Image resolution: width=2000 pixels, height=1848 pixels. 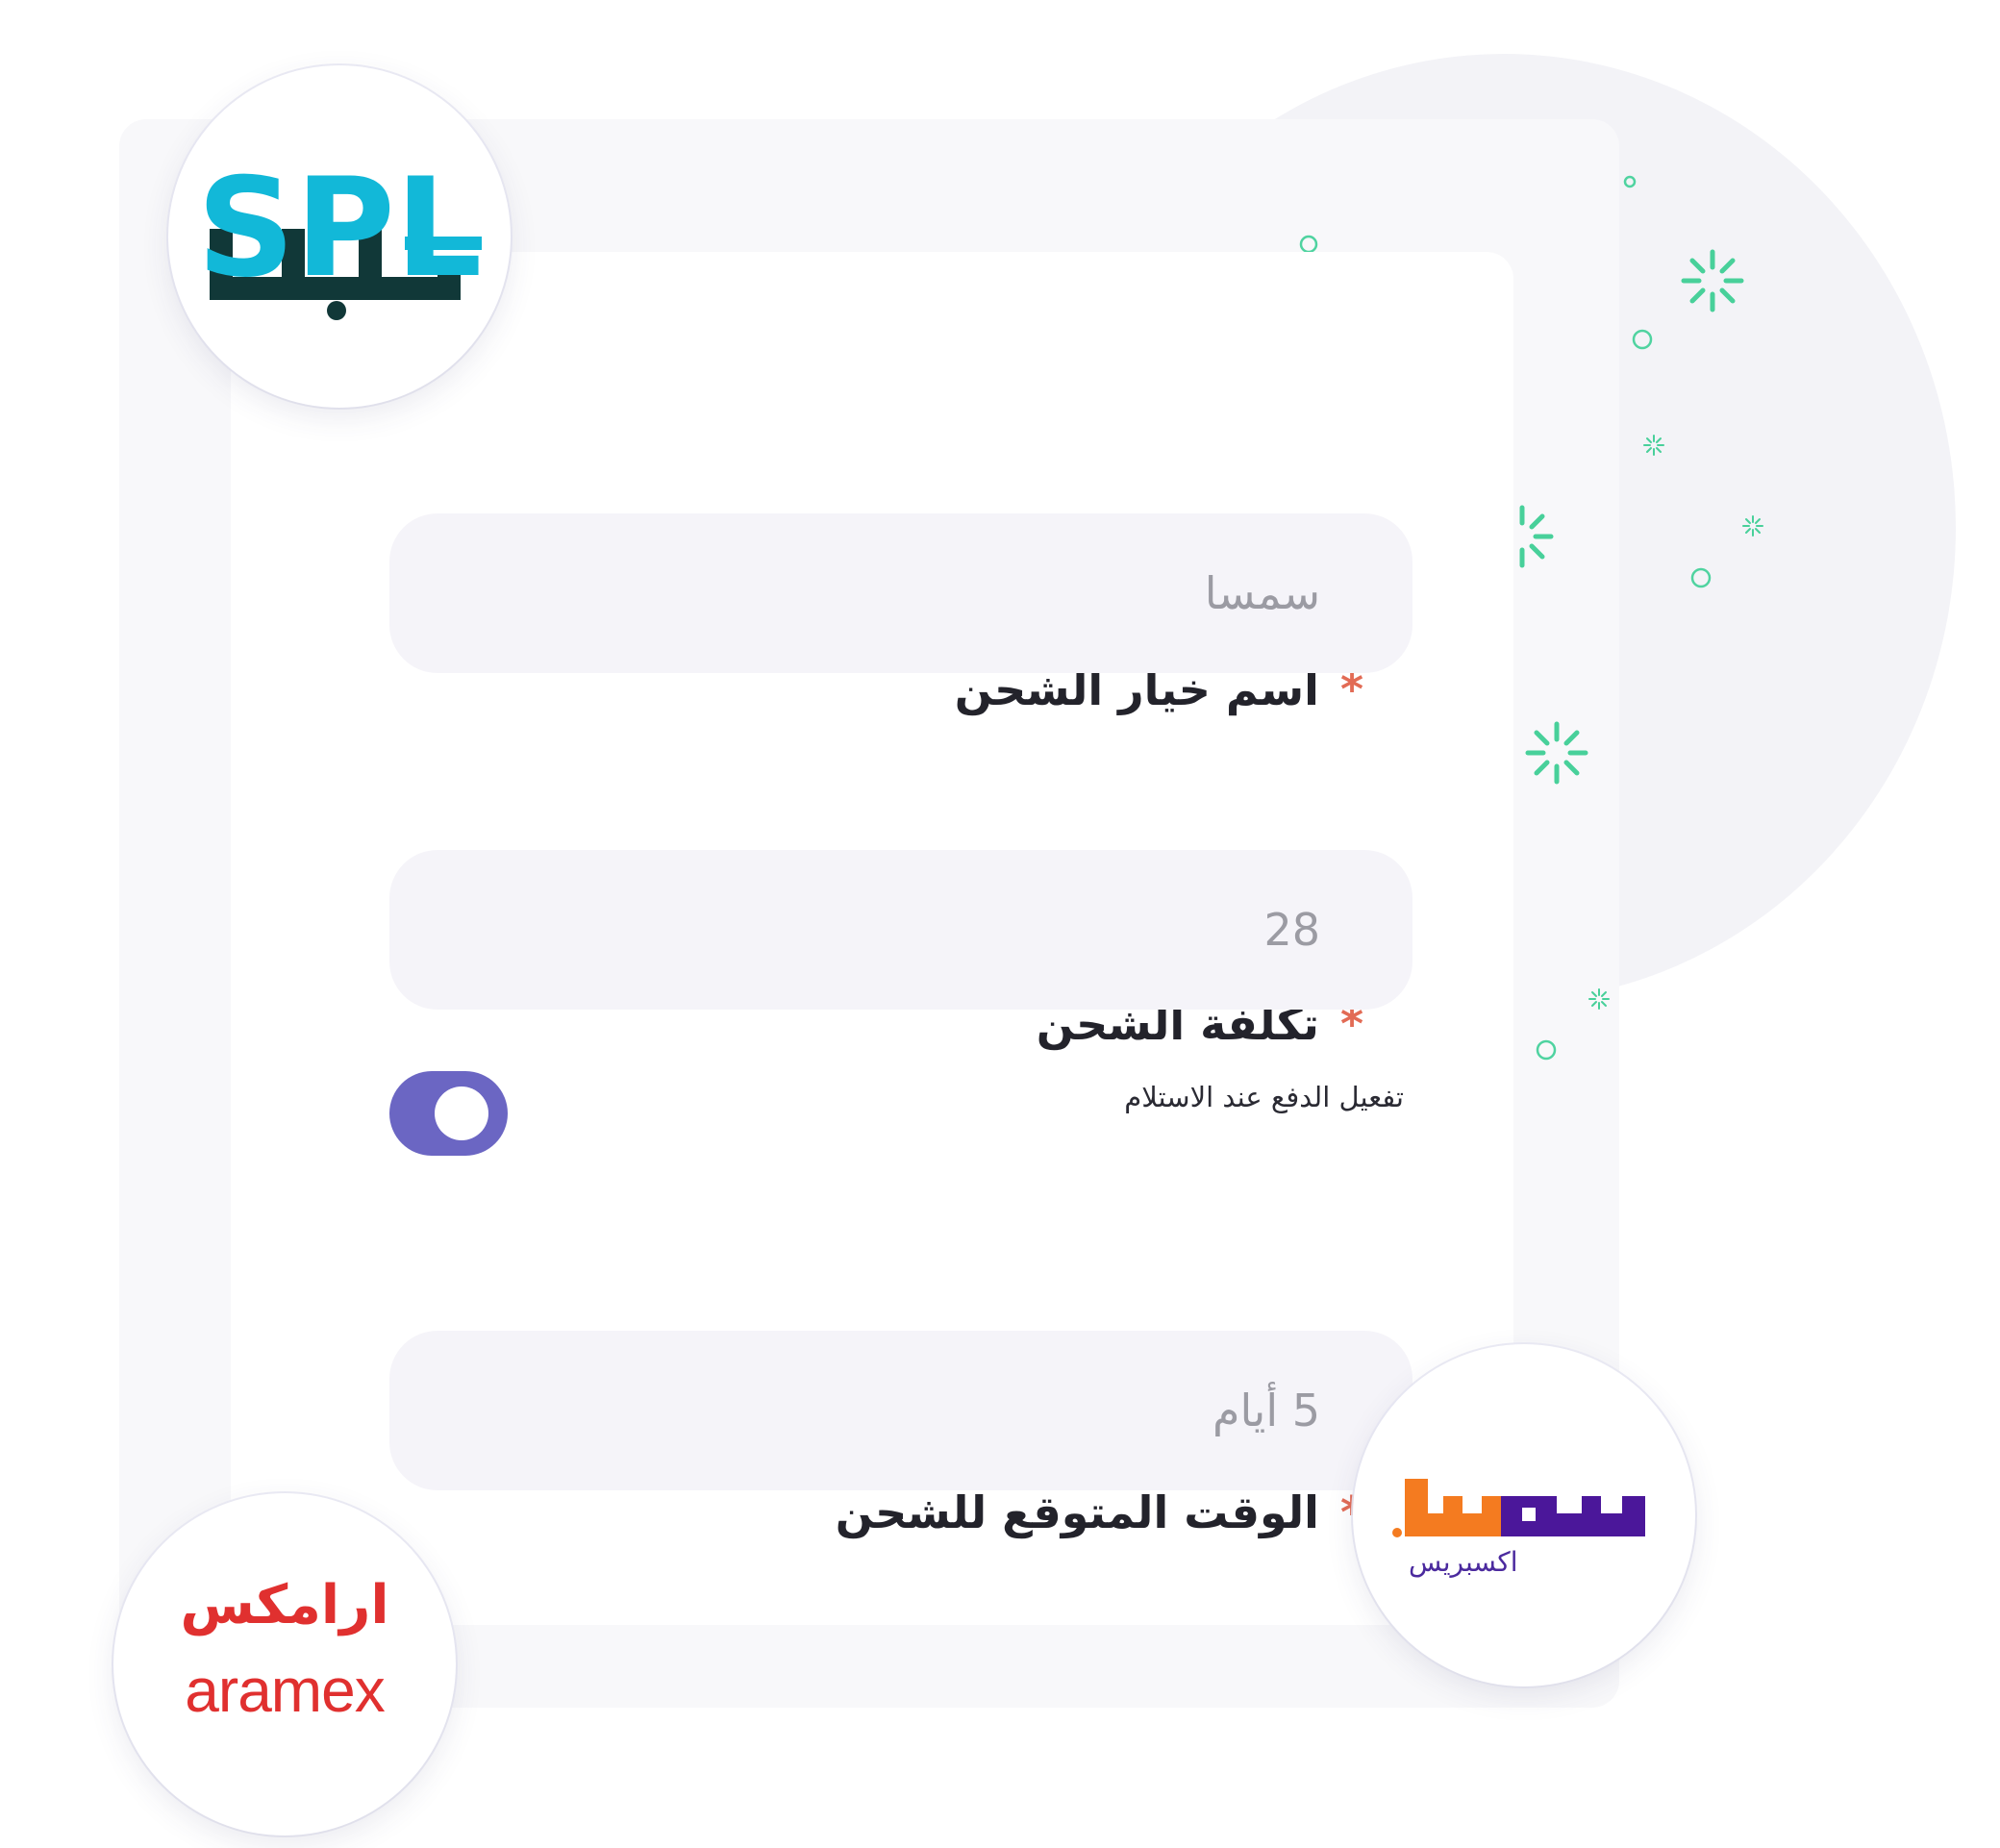 What do you see at coordinates (1262, 593) in the screenshot?
I see `shipping-name-value: سمسا` at bounding box center [1262, 593].